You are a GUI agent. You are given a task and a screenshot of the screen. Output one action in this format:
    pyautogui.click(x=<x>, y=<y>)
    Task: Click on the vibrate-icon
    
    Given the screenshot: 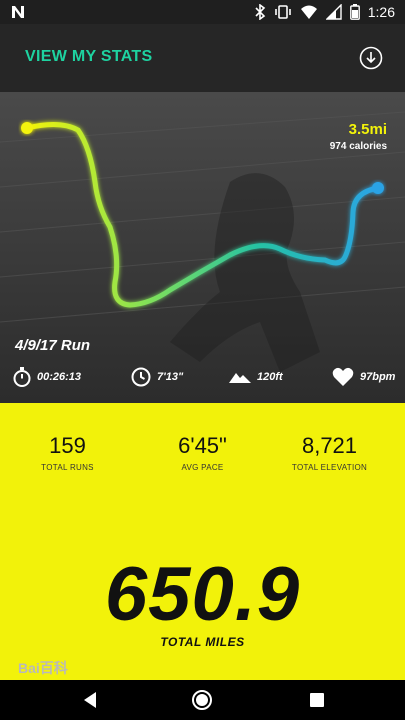 What is the action you would take?
    pyautogui.click(x=282, y=12)
    